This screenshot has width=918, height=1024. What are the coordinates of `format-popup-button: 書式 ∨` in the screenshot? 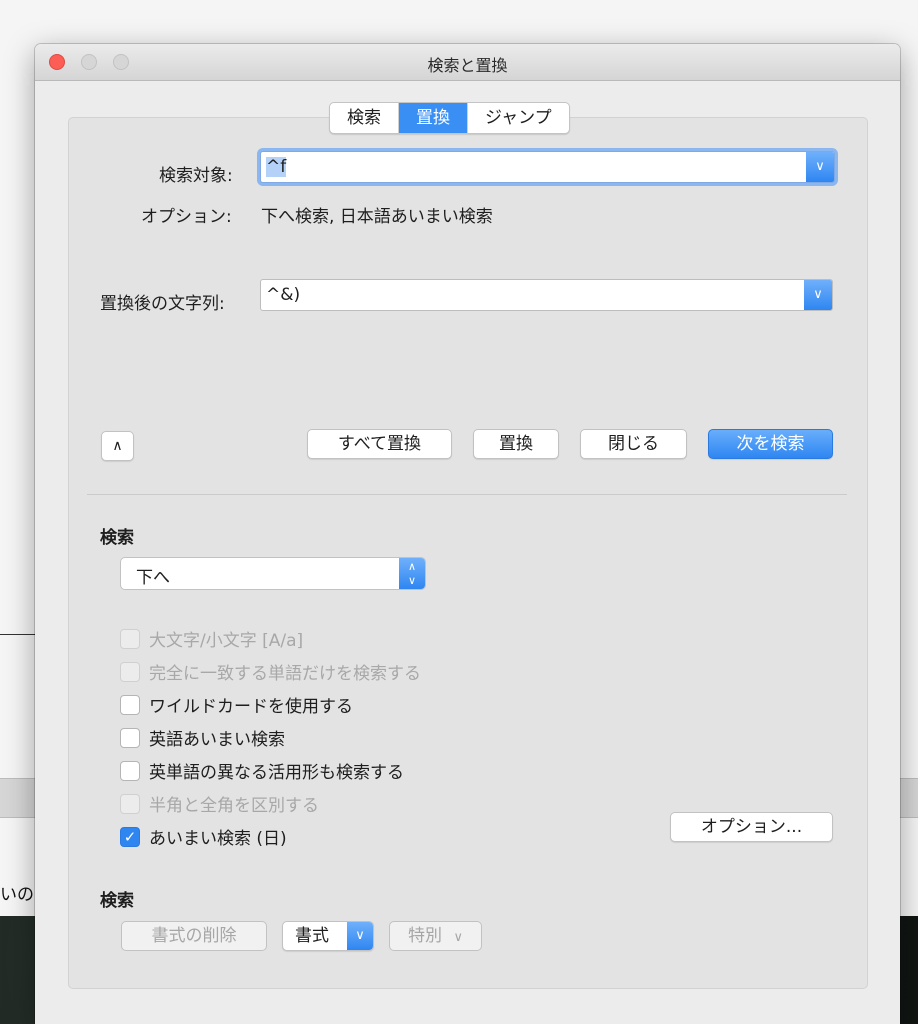 It's located at (328, 936).